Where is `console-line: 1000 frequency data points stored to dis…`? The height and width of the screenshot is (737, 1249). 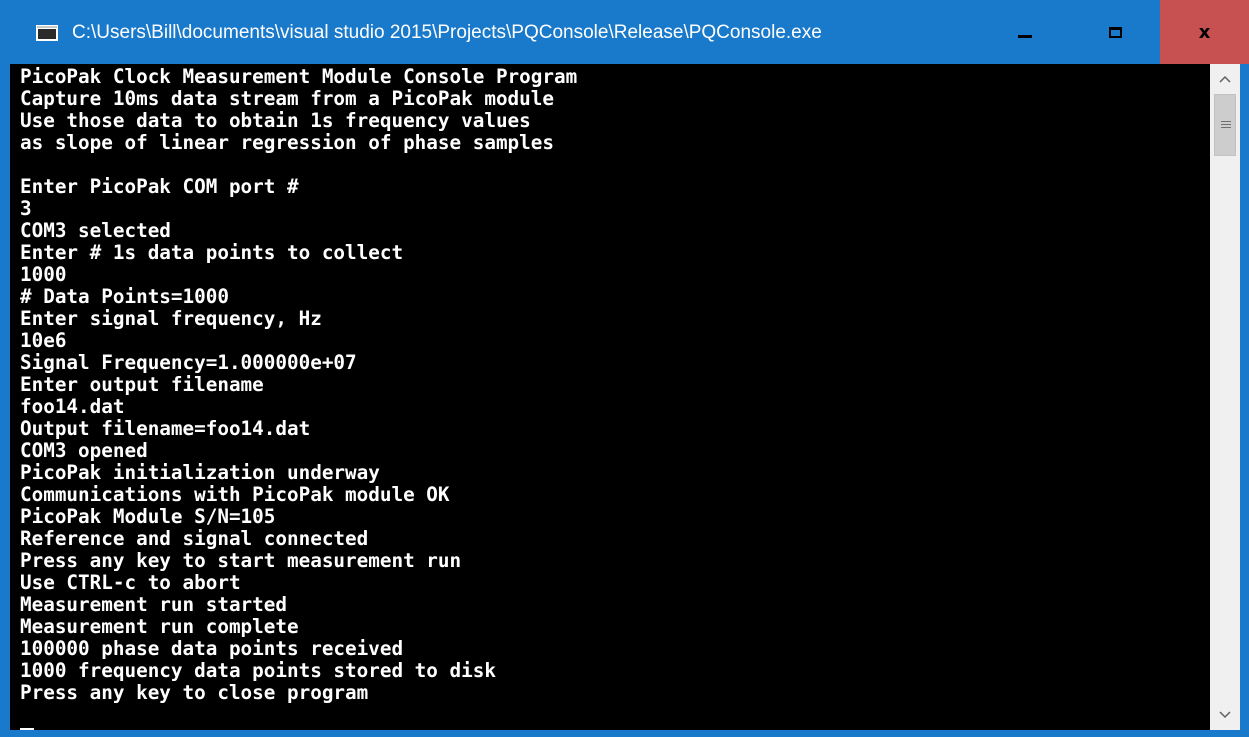 console-line: 1000 frequency data points stored to dis… is located at coordinates (258, 670).